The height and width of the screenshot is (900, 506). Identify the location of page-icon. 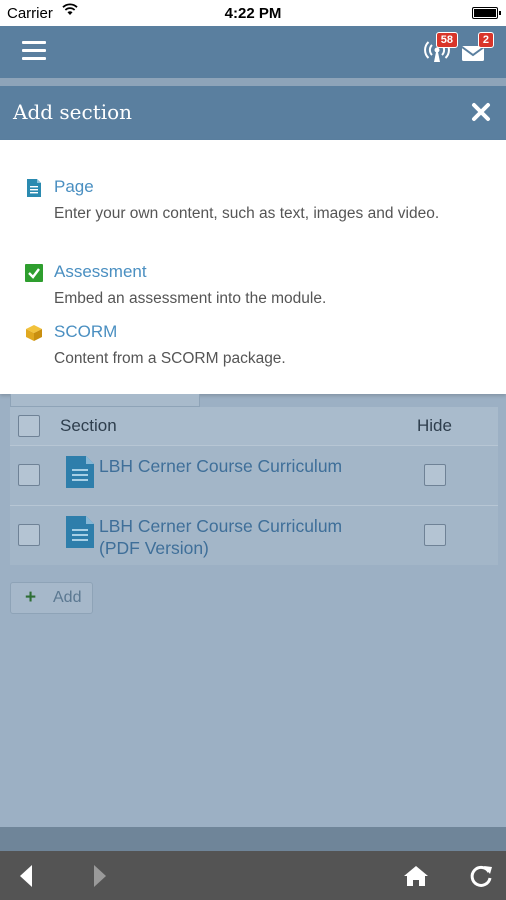
(34, 188).